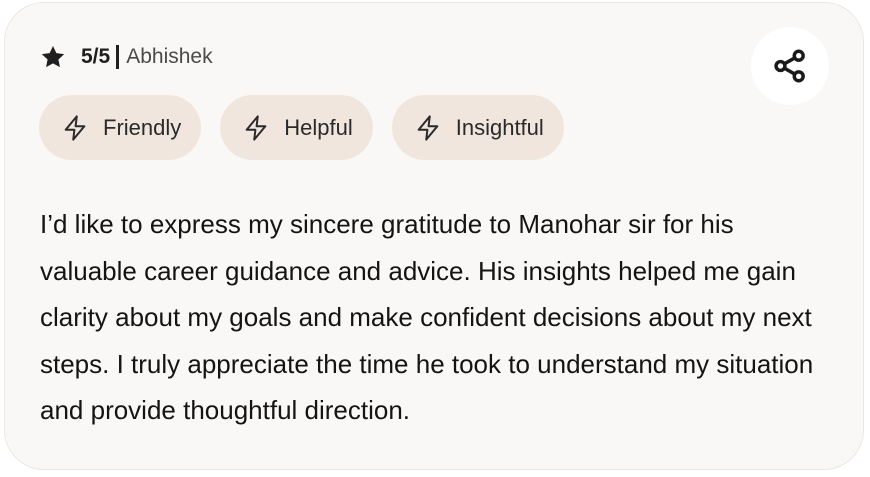 This screenshot has height=477, width=870. What do you see at coordinates (53, 57) in the screenshot?
I see `star-icon` at bounding box center [53, 57].